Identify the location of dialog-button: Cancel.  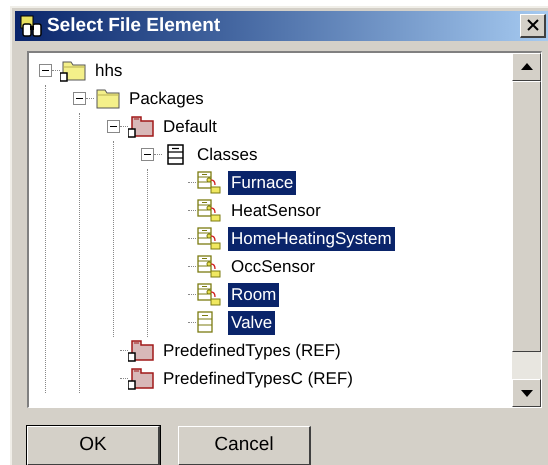
(244, 445).